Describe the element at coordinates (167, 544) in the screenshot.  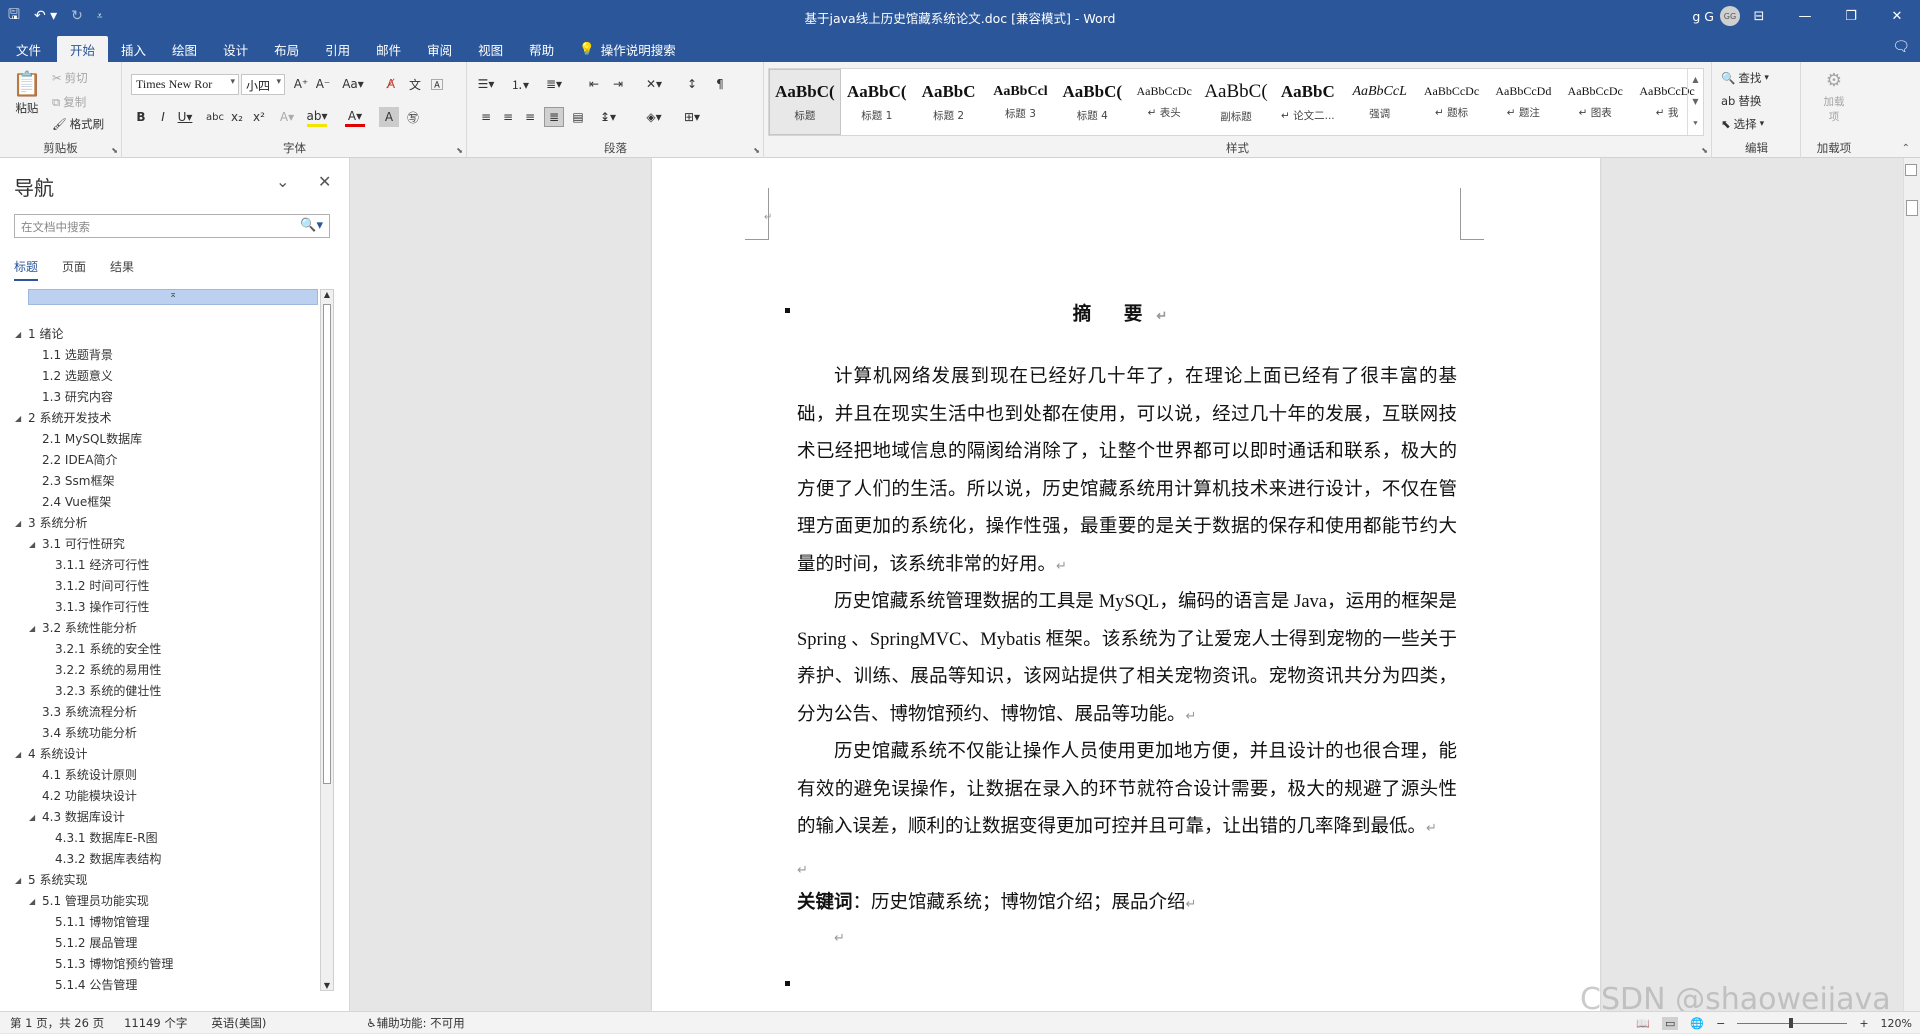
I see `nav-heading-item: ◢ 3.1 可行性研究` at that location.